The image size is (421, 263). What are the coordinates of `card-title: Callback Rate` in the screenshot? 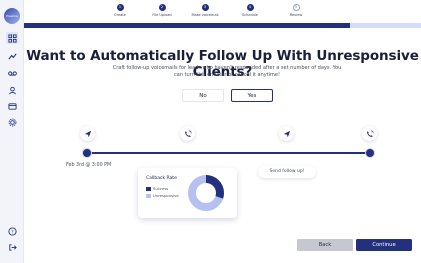 It's located at (161, 178).